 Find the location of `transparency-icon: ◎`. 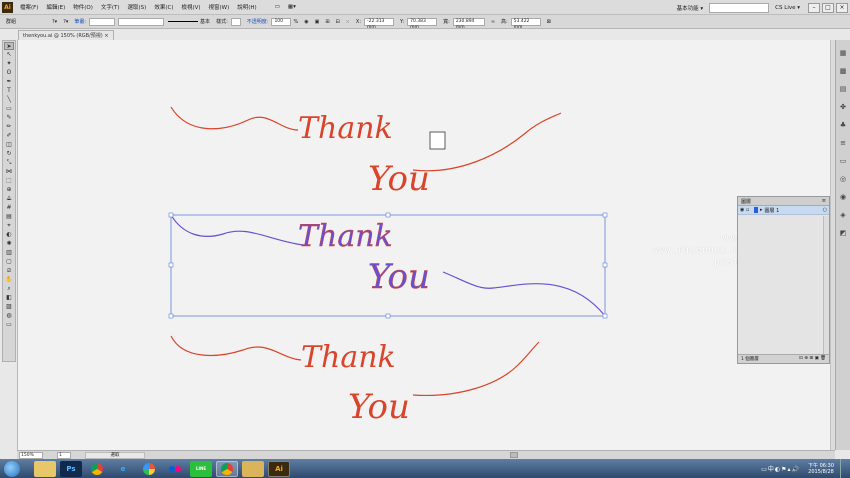

transparency-icon: ◎ is located at coordinates (843, 179).